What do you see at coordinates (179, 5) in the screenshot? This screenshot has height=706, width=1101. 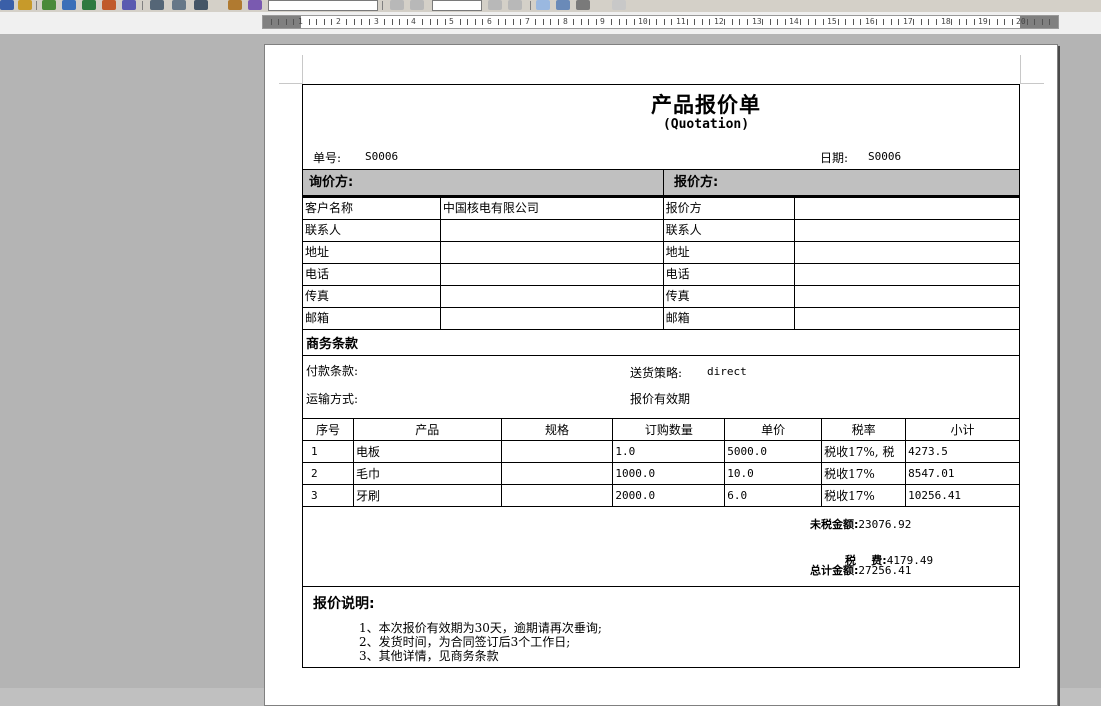 I see `preview-icon` at bounding box center [179, 5].